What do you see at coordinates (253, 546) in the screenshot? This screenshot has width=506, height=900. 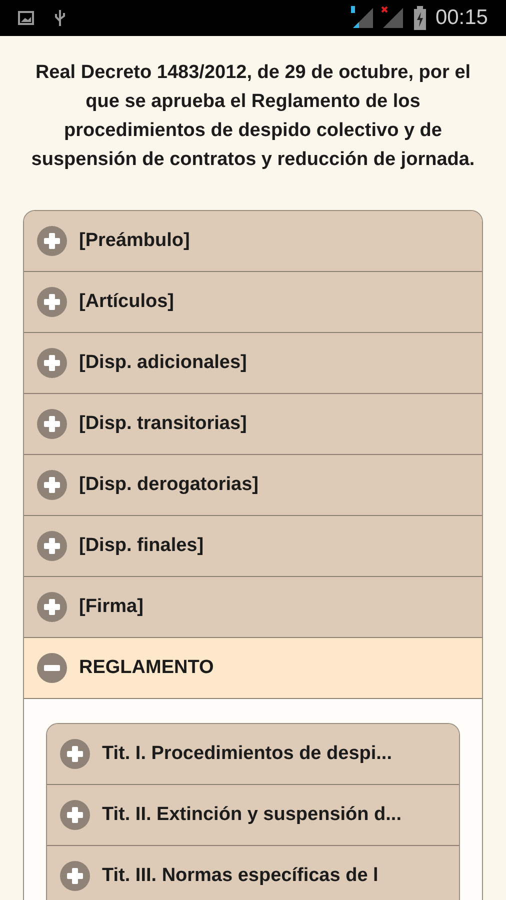 I see `accordion-header: [Disp. finales]` at bounding box center [253, 546].